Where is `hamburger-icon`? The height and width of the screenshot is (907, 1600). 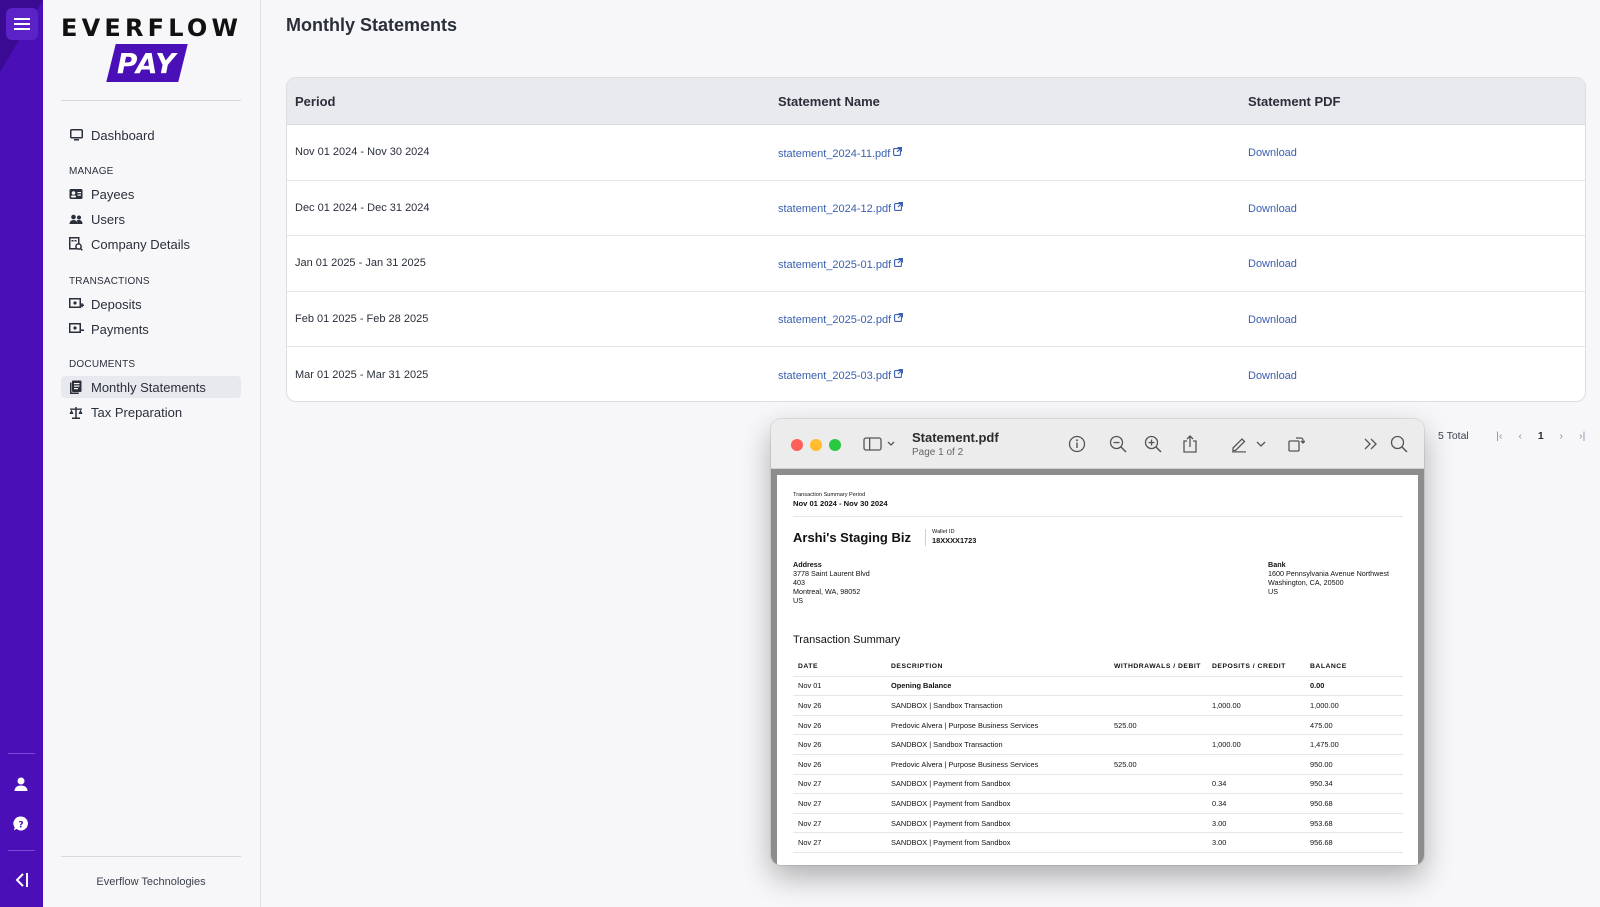
hamburger-icon is located at coordinates (22, 24).